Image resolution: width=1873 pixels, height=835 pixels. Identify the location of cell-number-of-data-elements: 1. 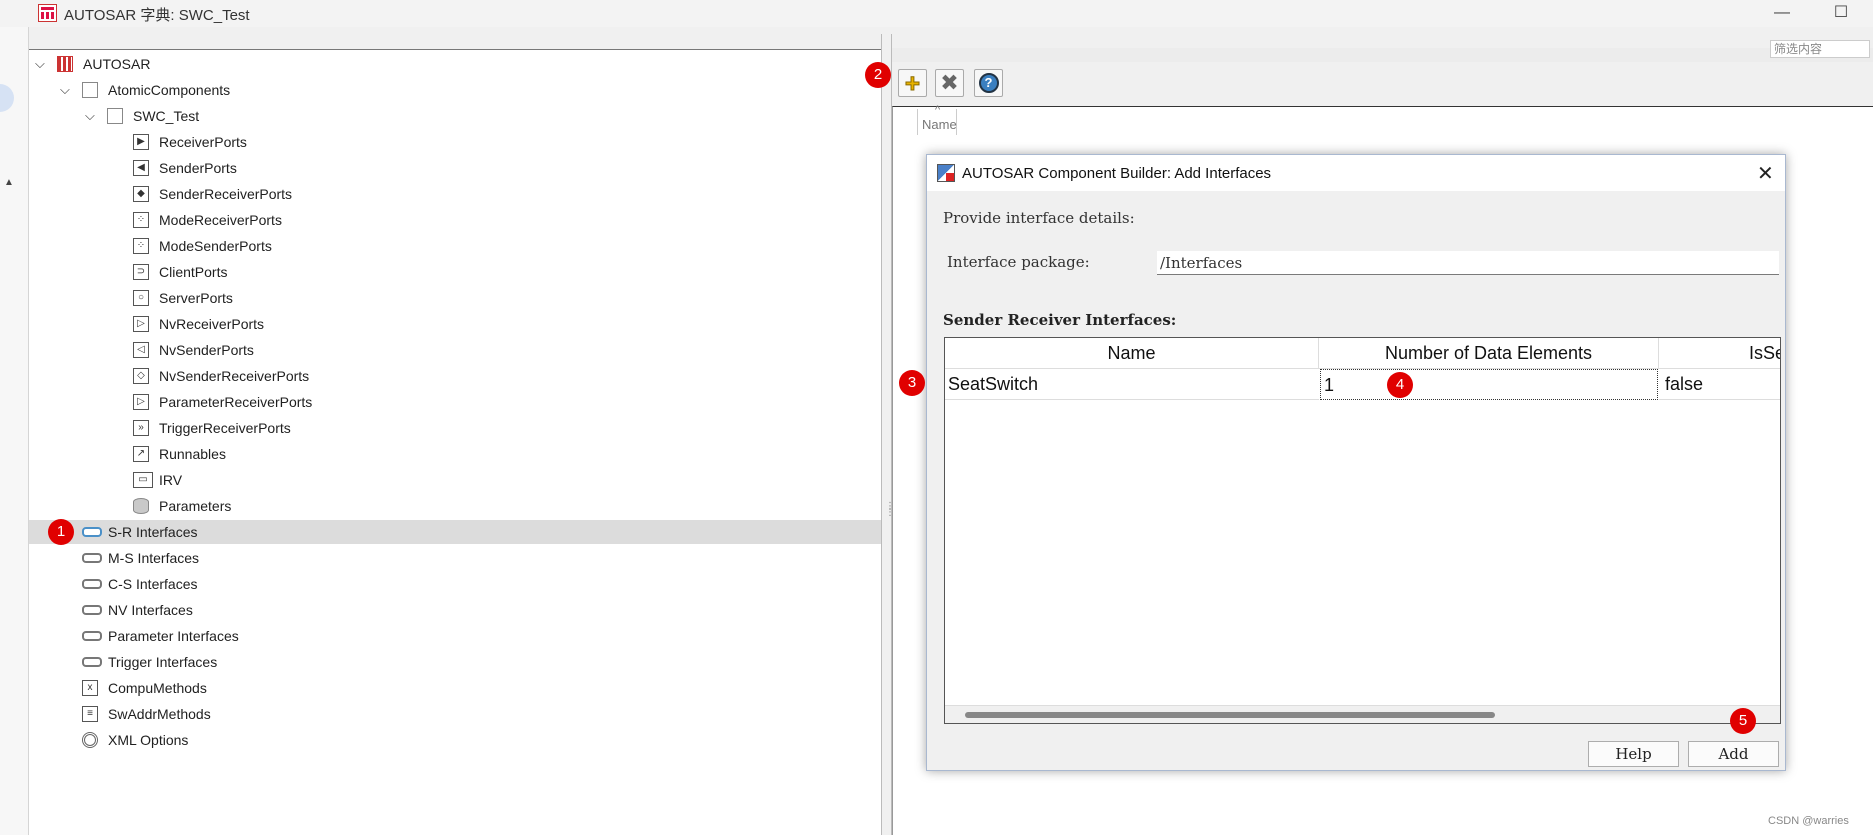
(1489, 384).